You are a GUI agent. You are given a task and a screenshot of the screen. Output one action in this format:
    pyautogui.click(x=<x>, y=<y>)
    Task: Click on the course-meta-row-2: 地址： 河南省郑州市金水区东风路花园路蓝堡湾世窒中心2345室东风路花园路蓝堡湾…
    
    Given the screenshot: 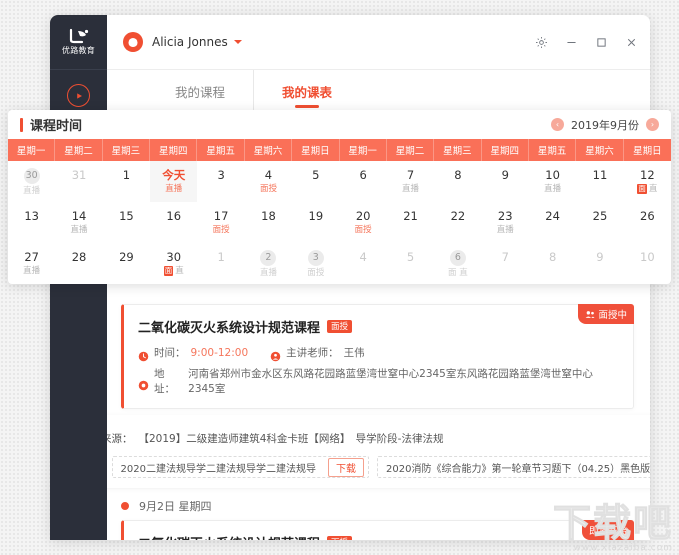 What is the action you would take?
    pyautogui.click(x=378, y=381)
    